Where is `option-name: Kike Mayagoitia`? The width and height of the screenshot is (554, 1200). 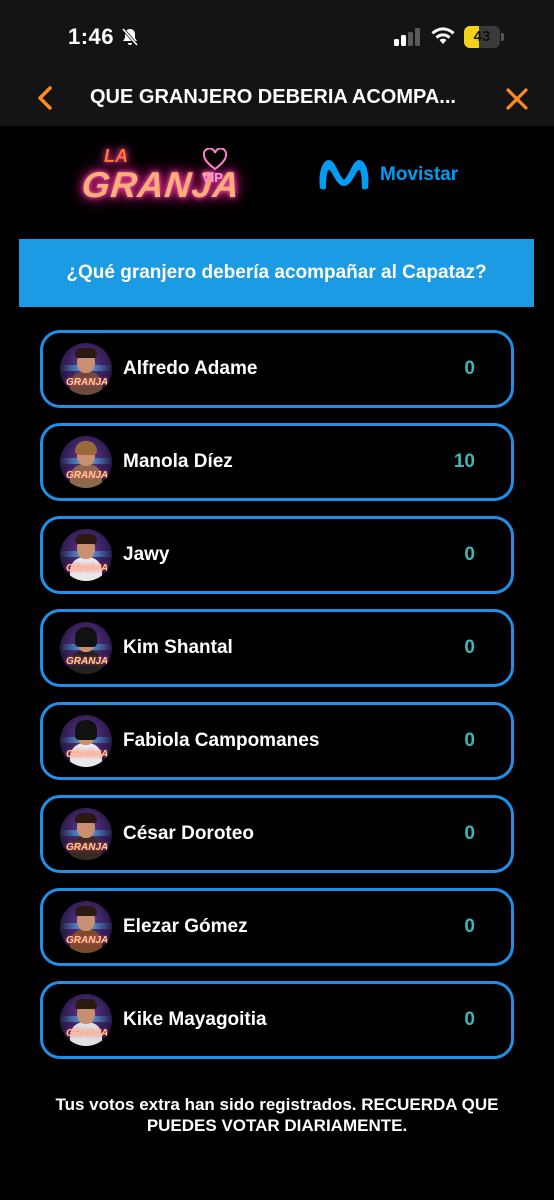
option-name: Kike Mayagoitia is located at coordinates (195, 1019).